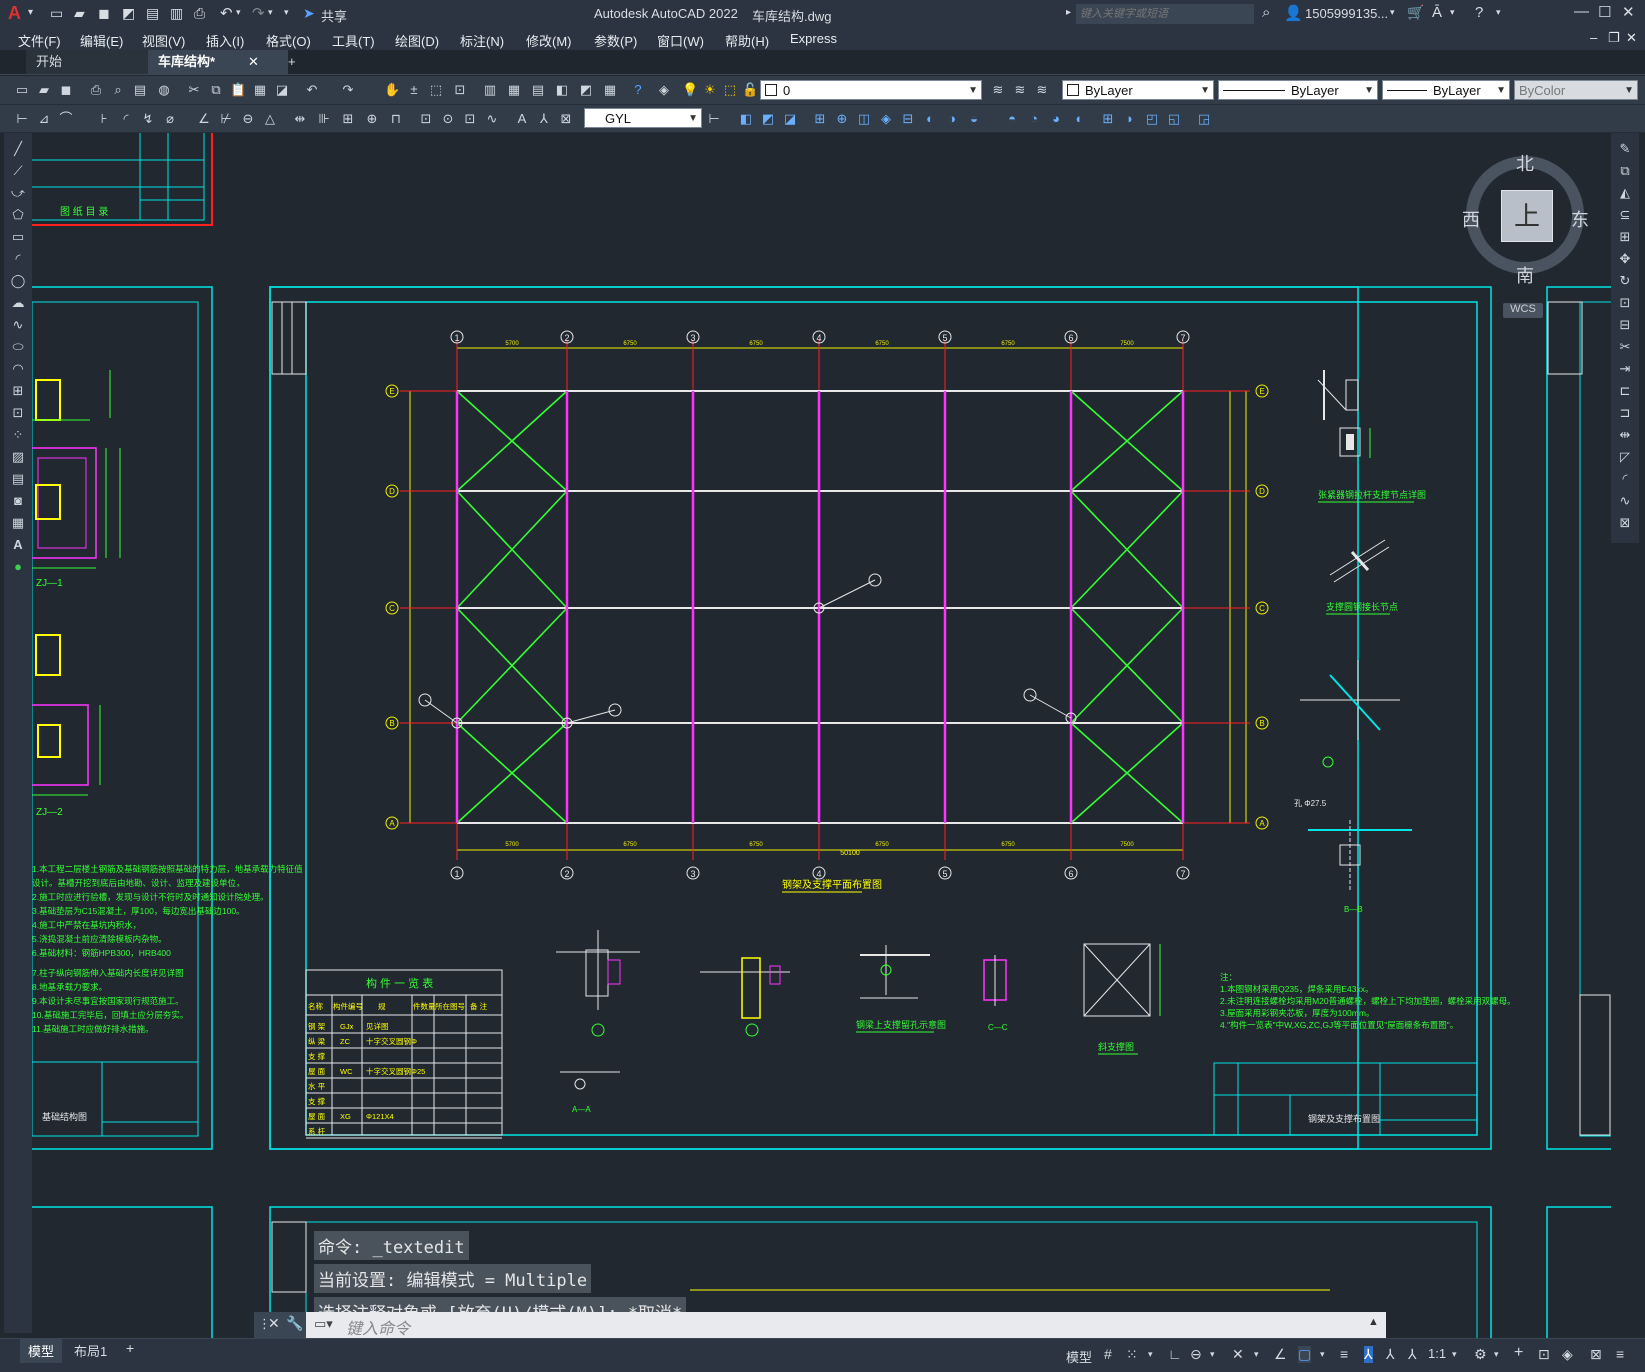 This screenshot has width=1645, height=1372. Describe the element at coordinates (176, 13) in the screenshot. I see `save-web-icon: ▥` at that location.